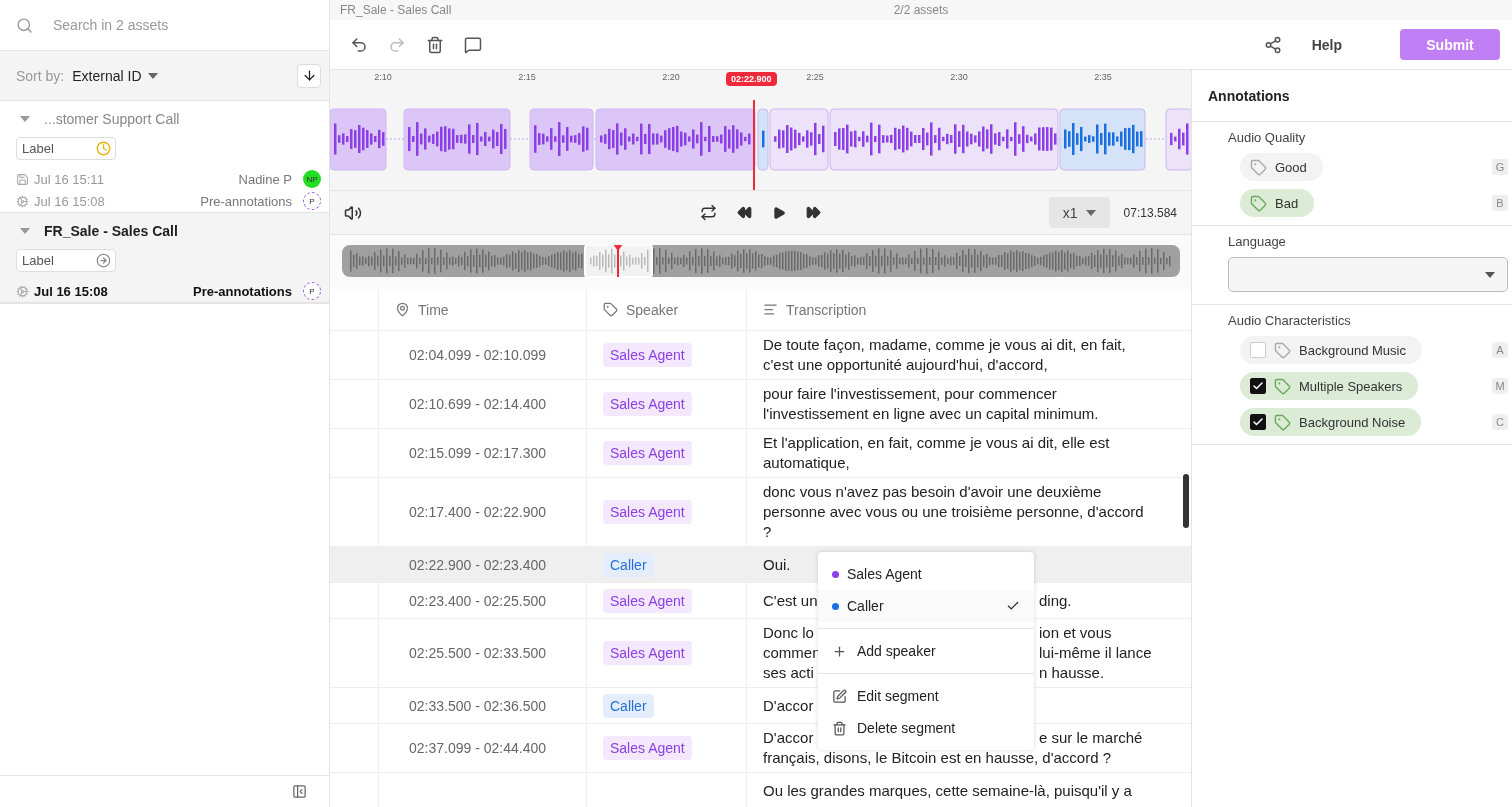 The image size is (1512, 807). Describe the element at coordinates (777, 564) in the screenshot. I see `transcription-text: Oui.` at that location.